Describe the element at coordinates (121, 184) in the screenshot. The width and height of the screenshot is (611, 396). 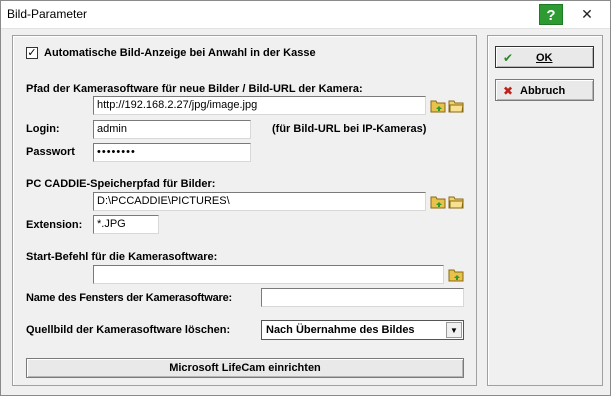
I see `save-path-label: PC CADDIE-Speicherpfad für Bilder:` at that location.